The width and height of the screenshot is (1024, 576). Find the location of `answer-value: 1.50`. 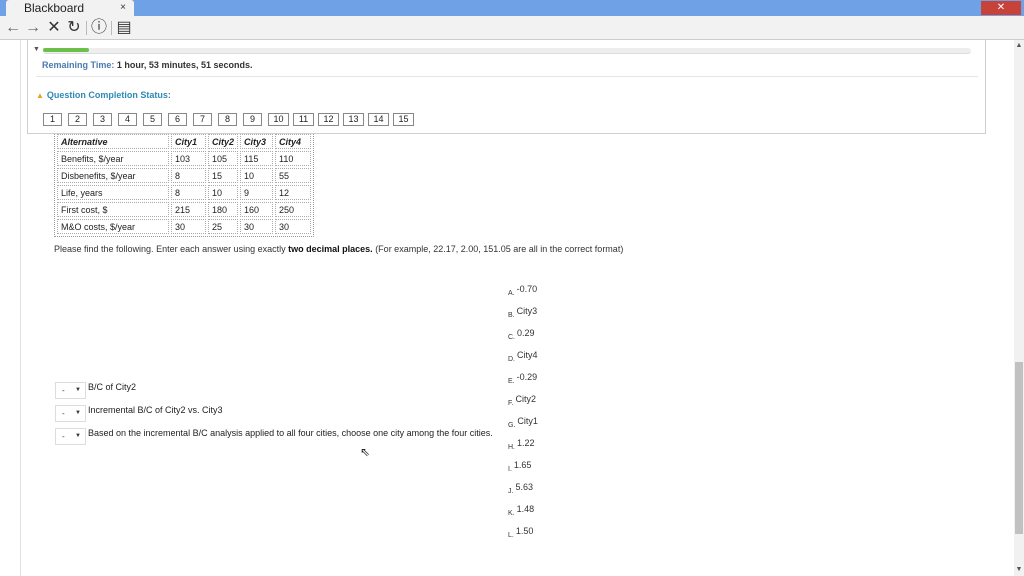

answer-value: 1.50 is located at coordinates (524, 531).